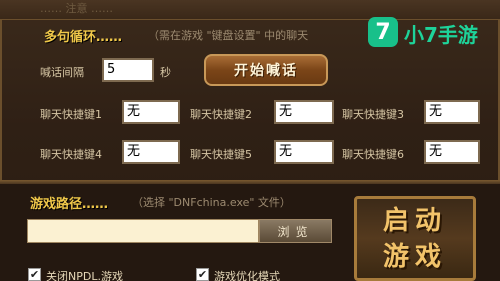 Image resolution: width=500 pixels, height=281 pixels. What do you see at coordinates (452, 112) in the screenshot?
I see `shortcut-input-3: 无` at bounding box center [452, 112].